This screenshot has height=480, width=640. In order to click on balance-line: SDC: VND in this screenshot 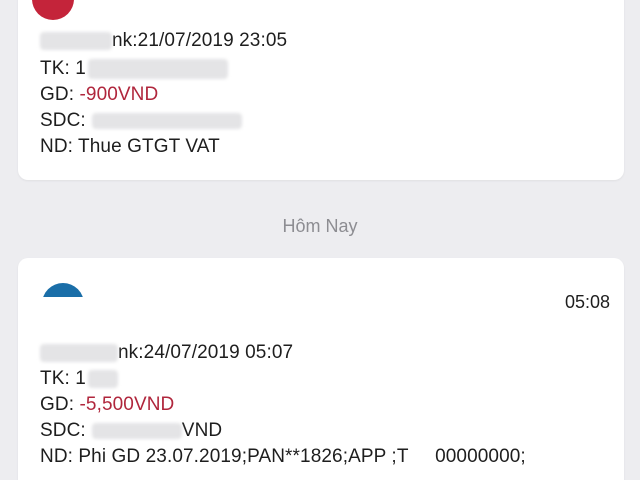, I will do `click(131, 431)`.